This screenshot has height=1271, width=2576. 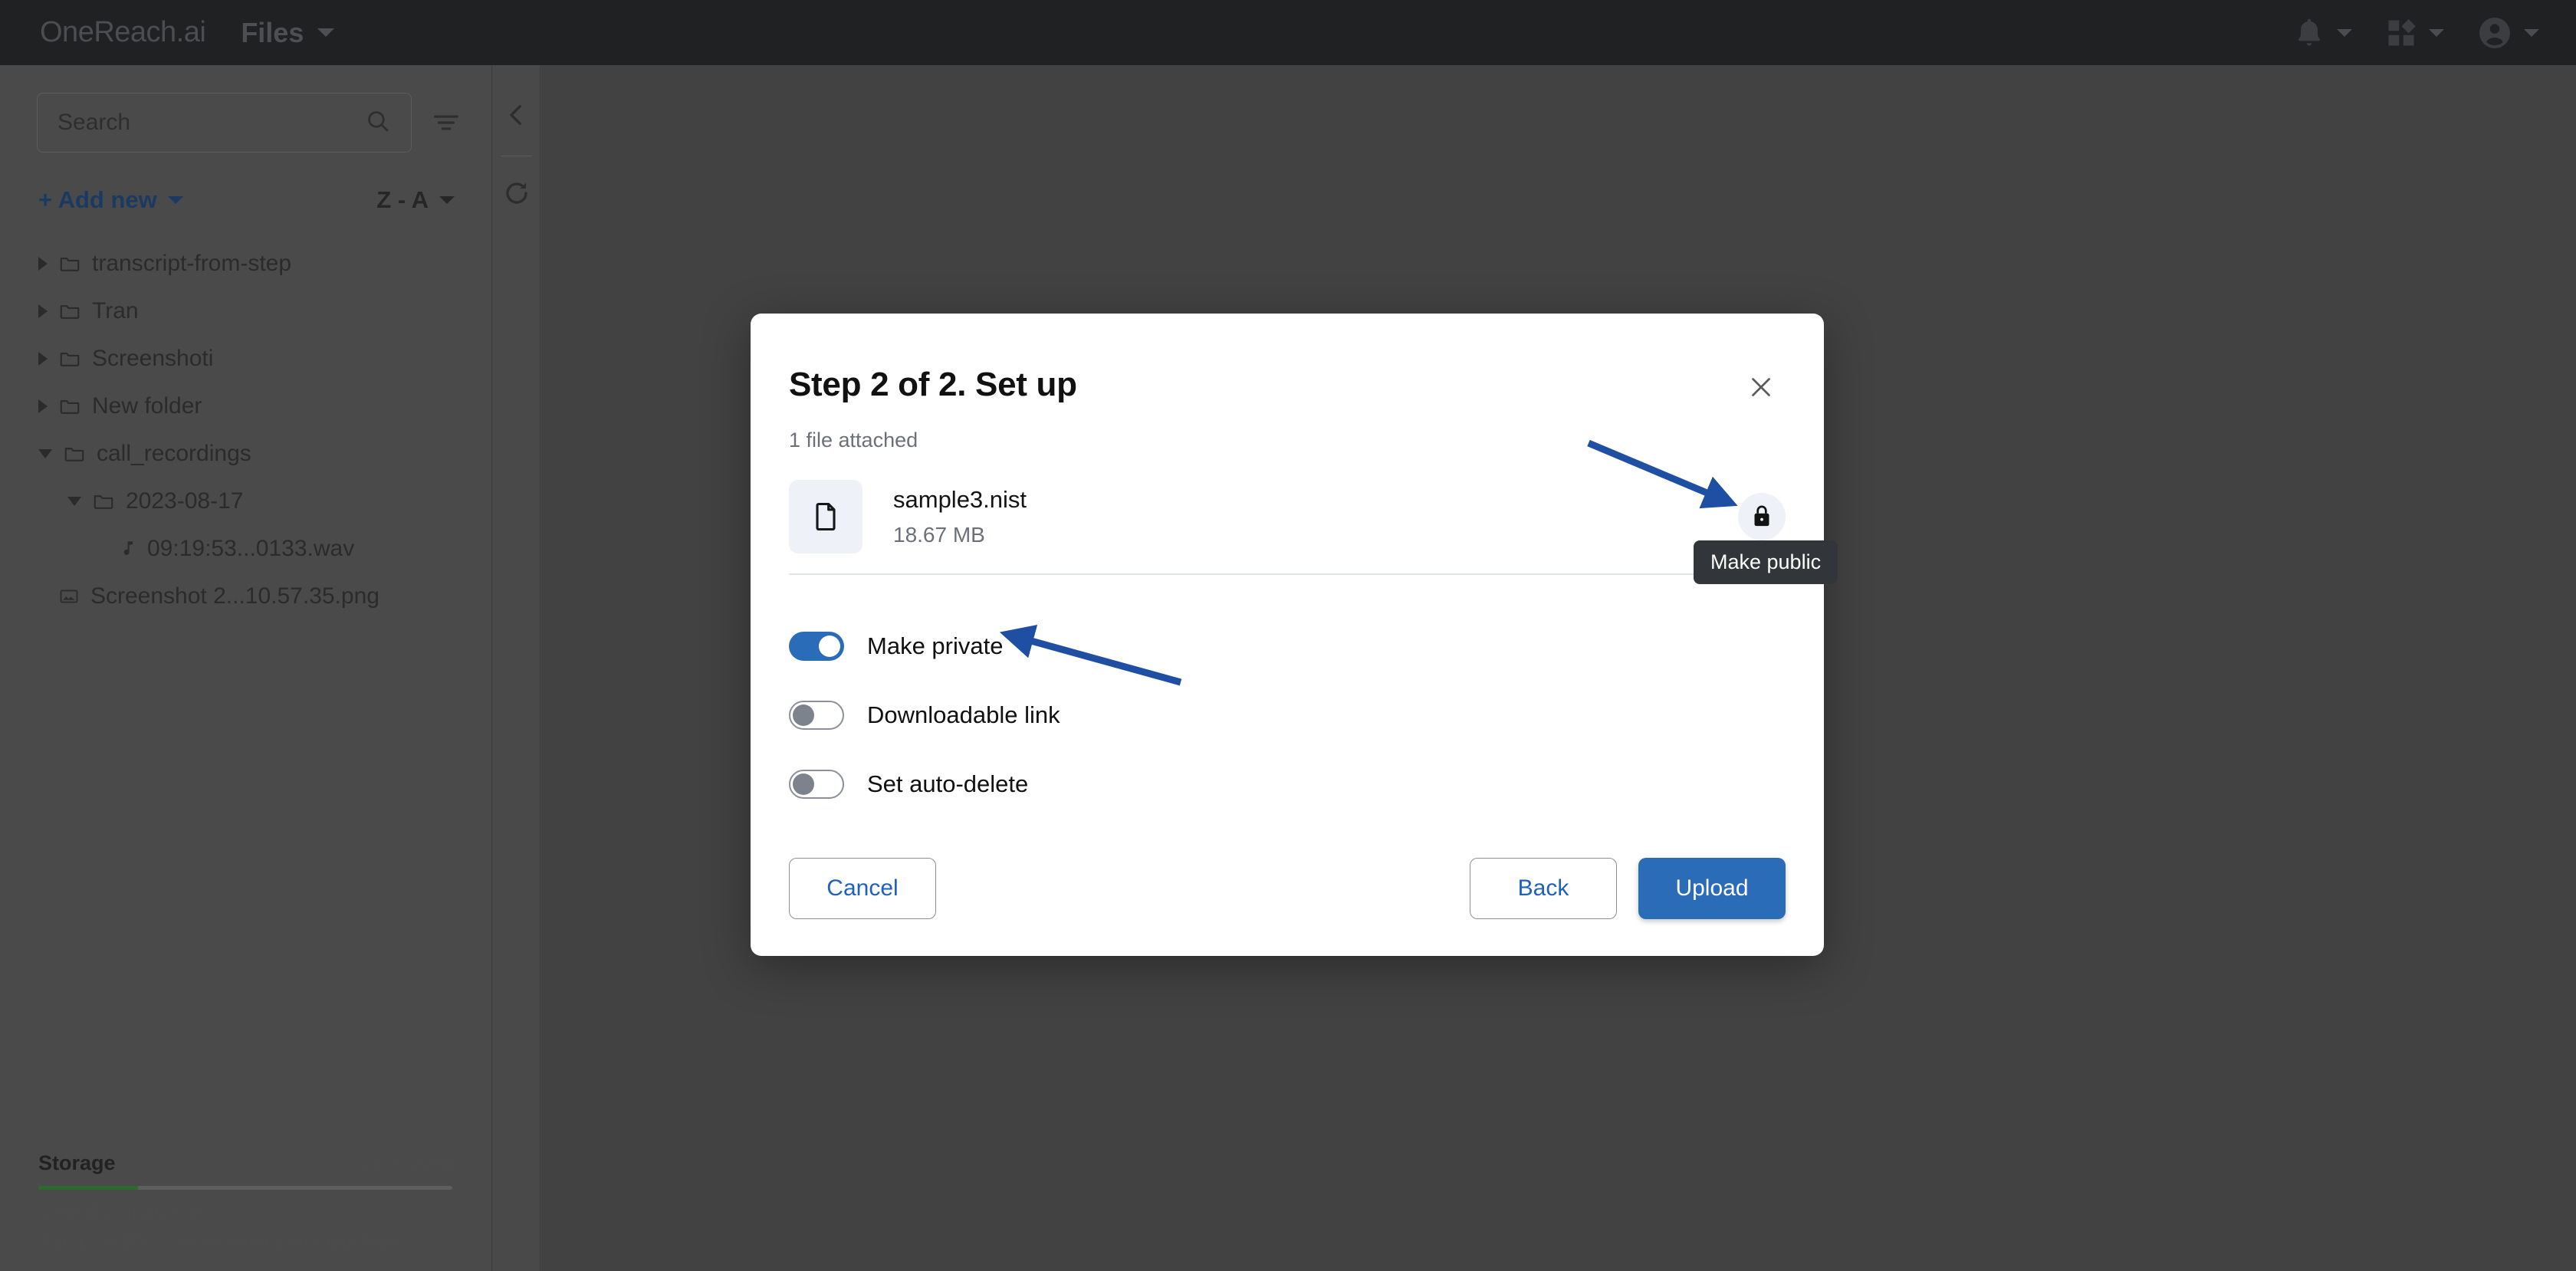 I want to click on toggle-row: Downloadable link, so click(x=1307, y=716).